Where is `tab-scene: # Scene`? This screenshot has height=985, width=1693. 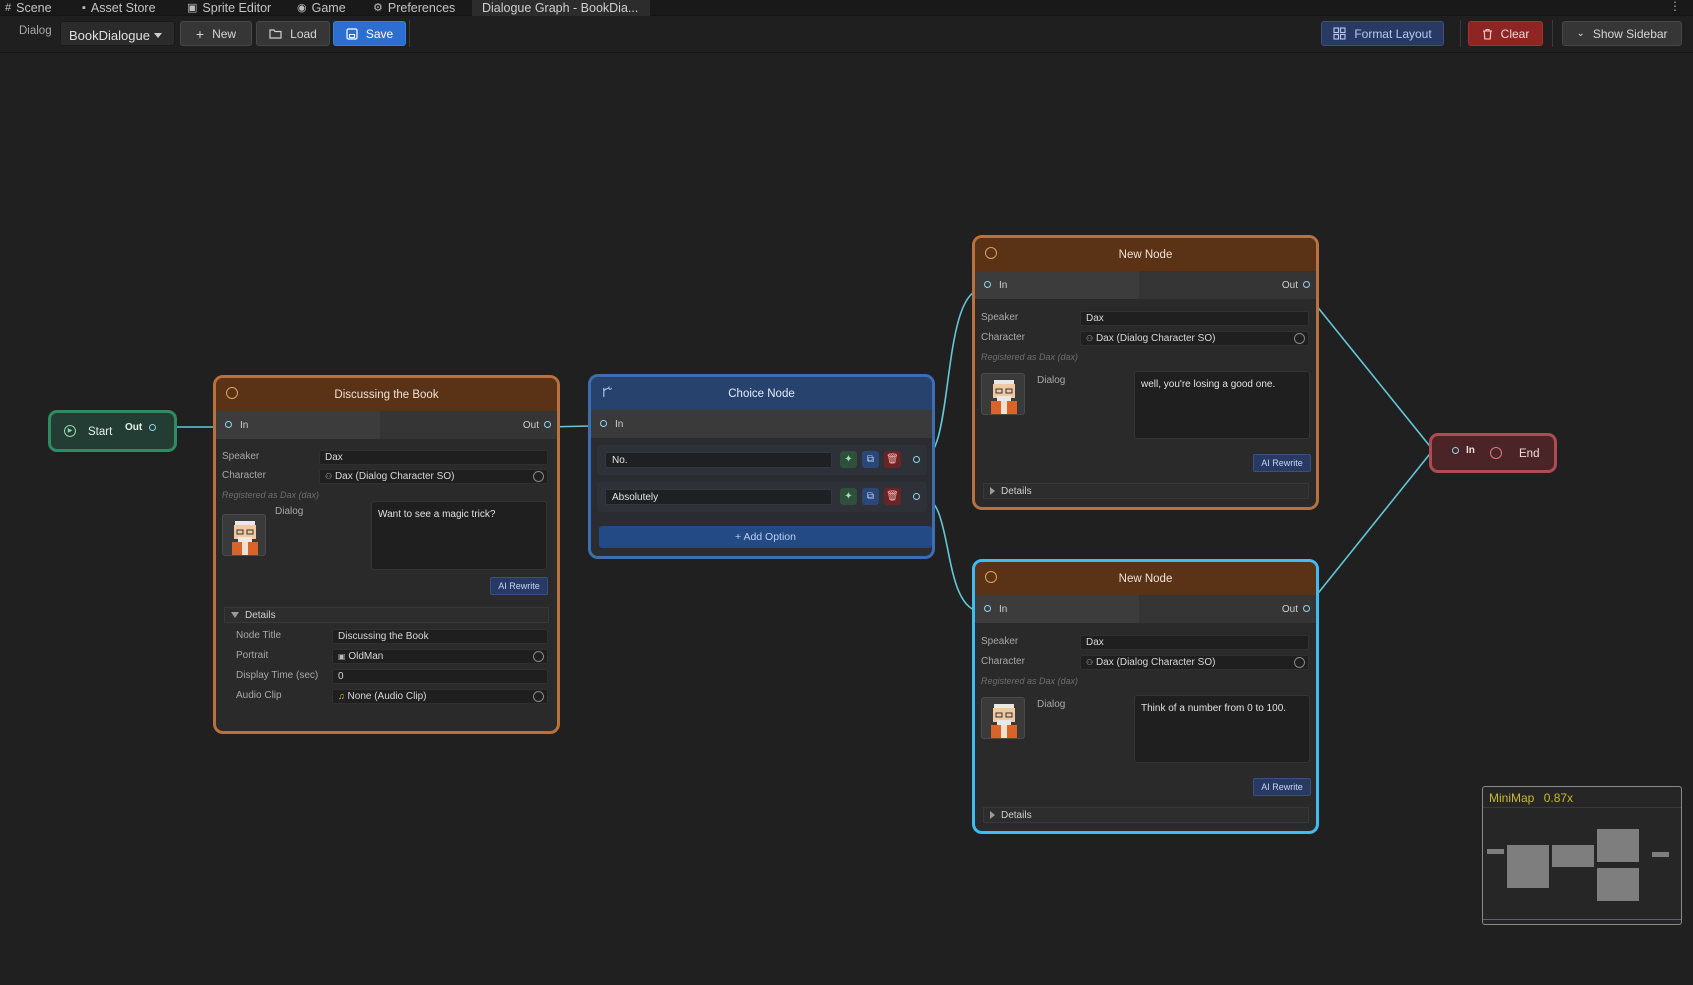 tab-scene: # Scene is located at coordinates (28, 8).